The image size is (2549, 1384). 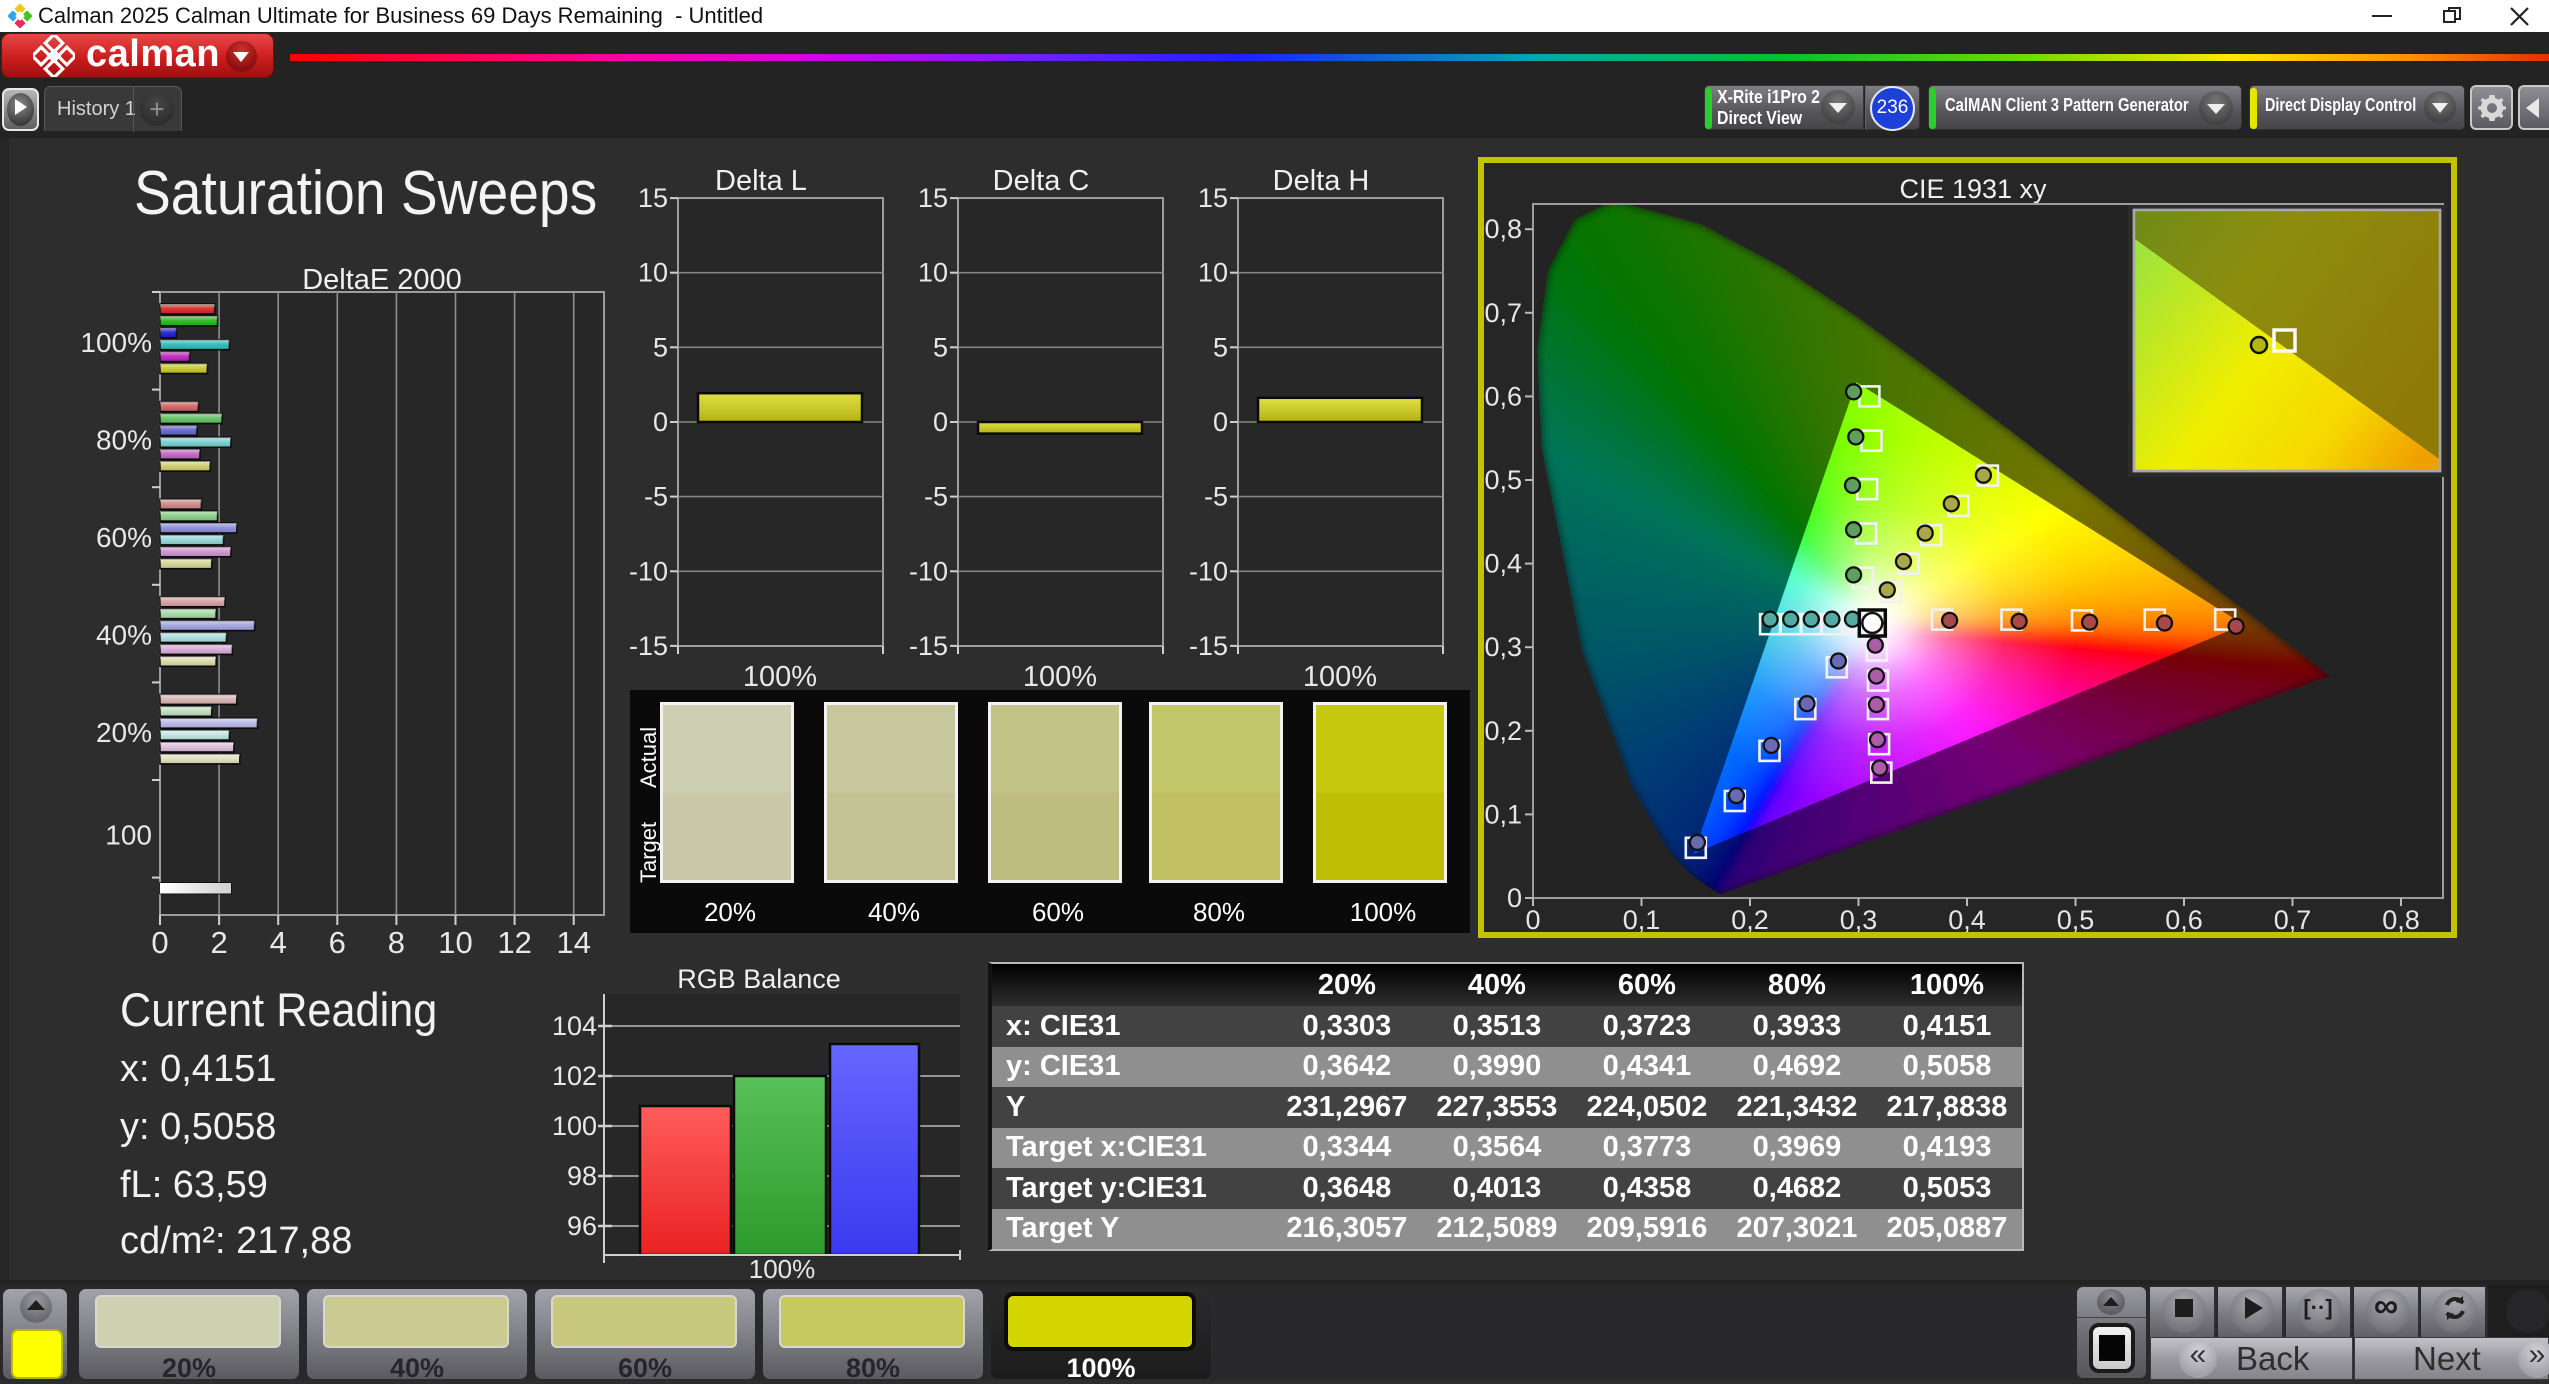 What do you see at coordinates (582, 1176) in the screenshot?
I see `svg-text: 98` at bounding box center [582, 1176].